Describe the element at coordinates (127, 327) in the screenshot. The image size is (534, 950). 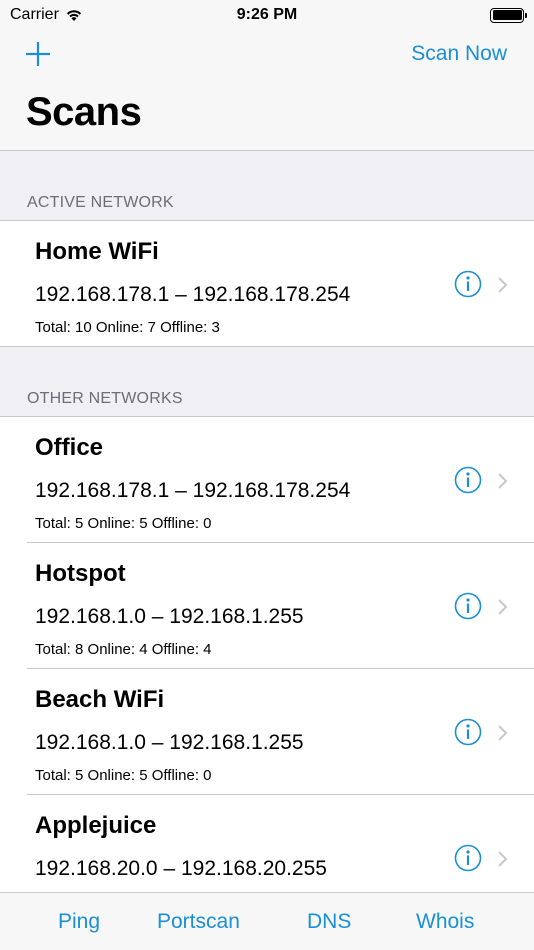
I see `network-stats: Total: 10 Online: 7 Offline: 3` at that location.